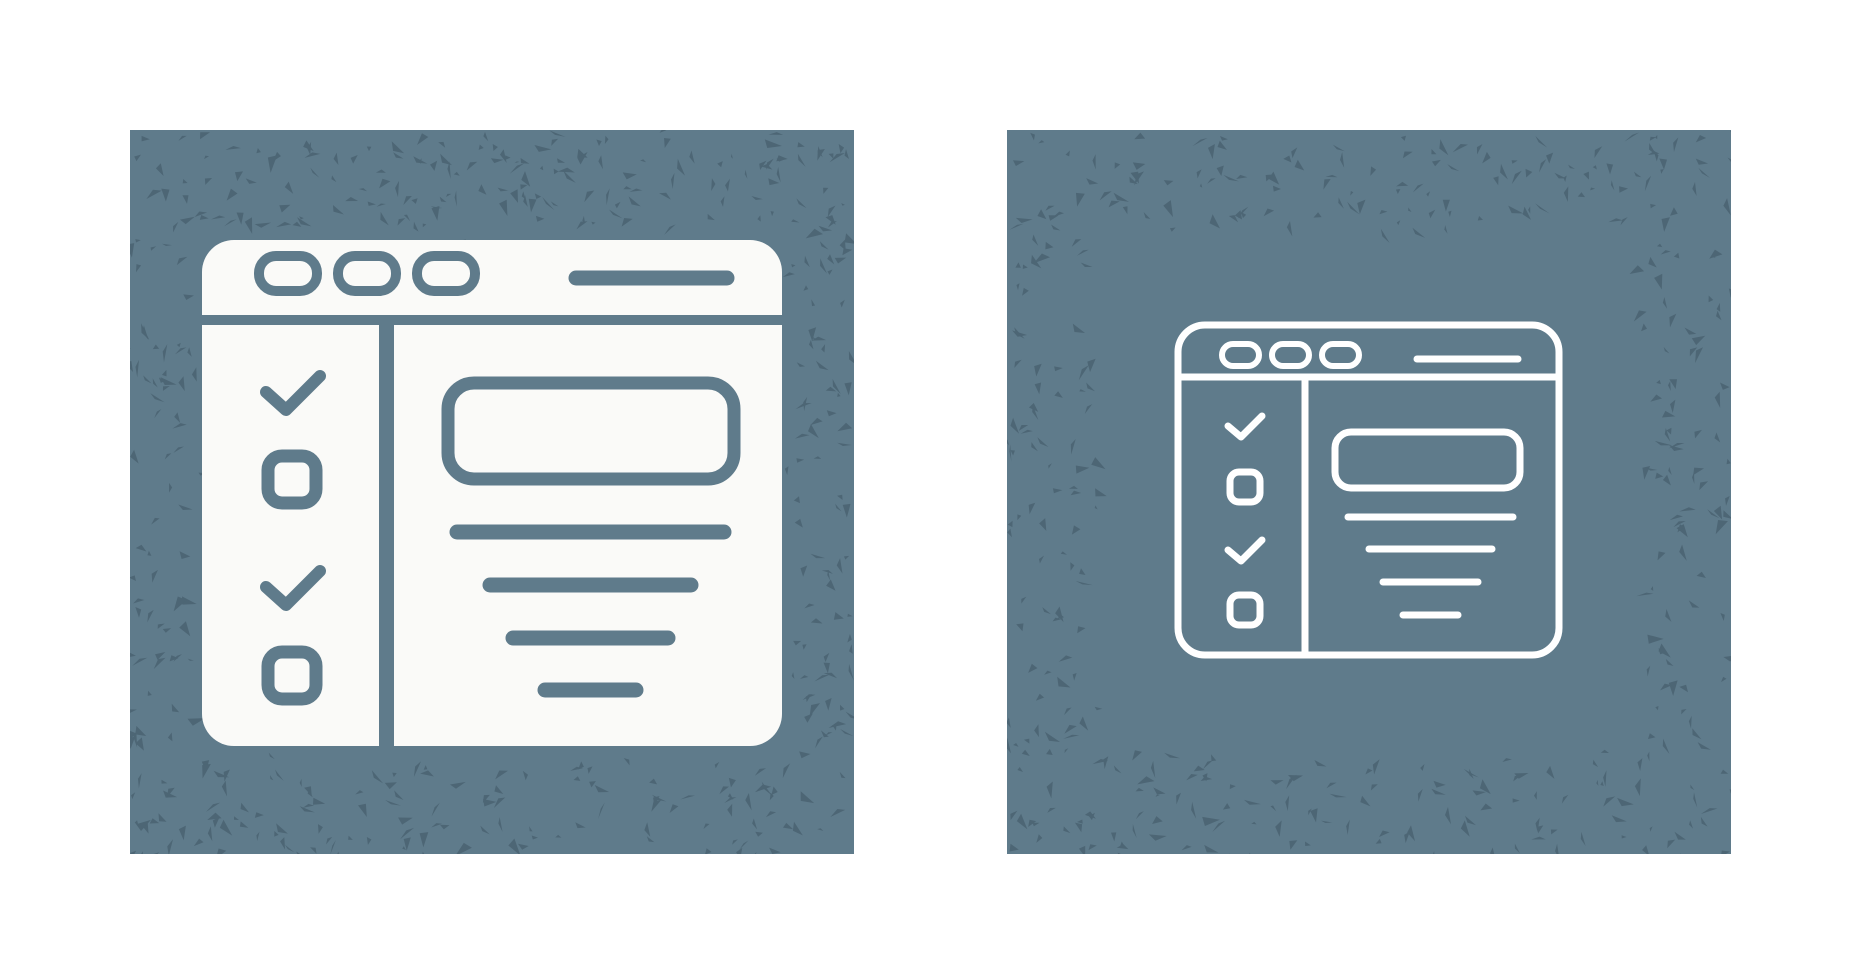 The width and height of the screenshot is (1854, 980). What do you see at coordinates (386, 535) in the screenshot?
I see `sidebar-divider` at bounding box center [386, 535].